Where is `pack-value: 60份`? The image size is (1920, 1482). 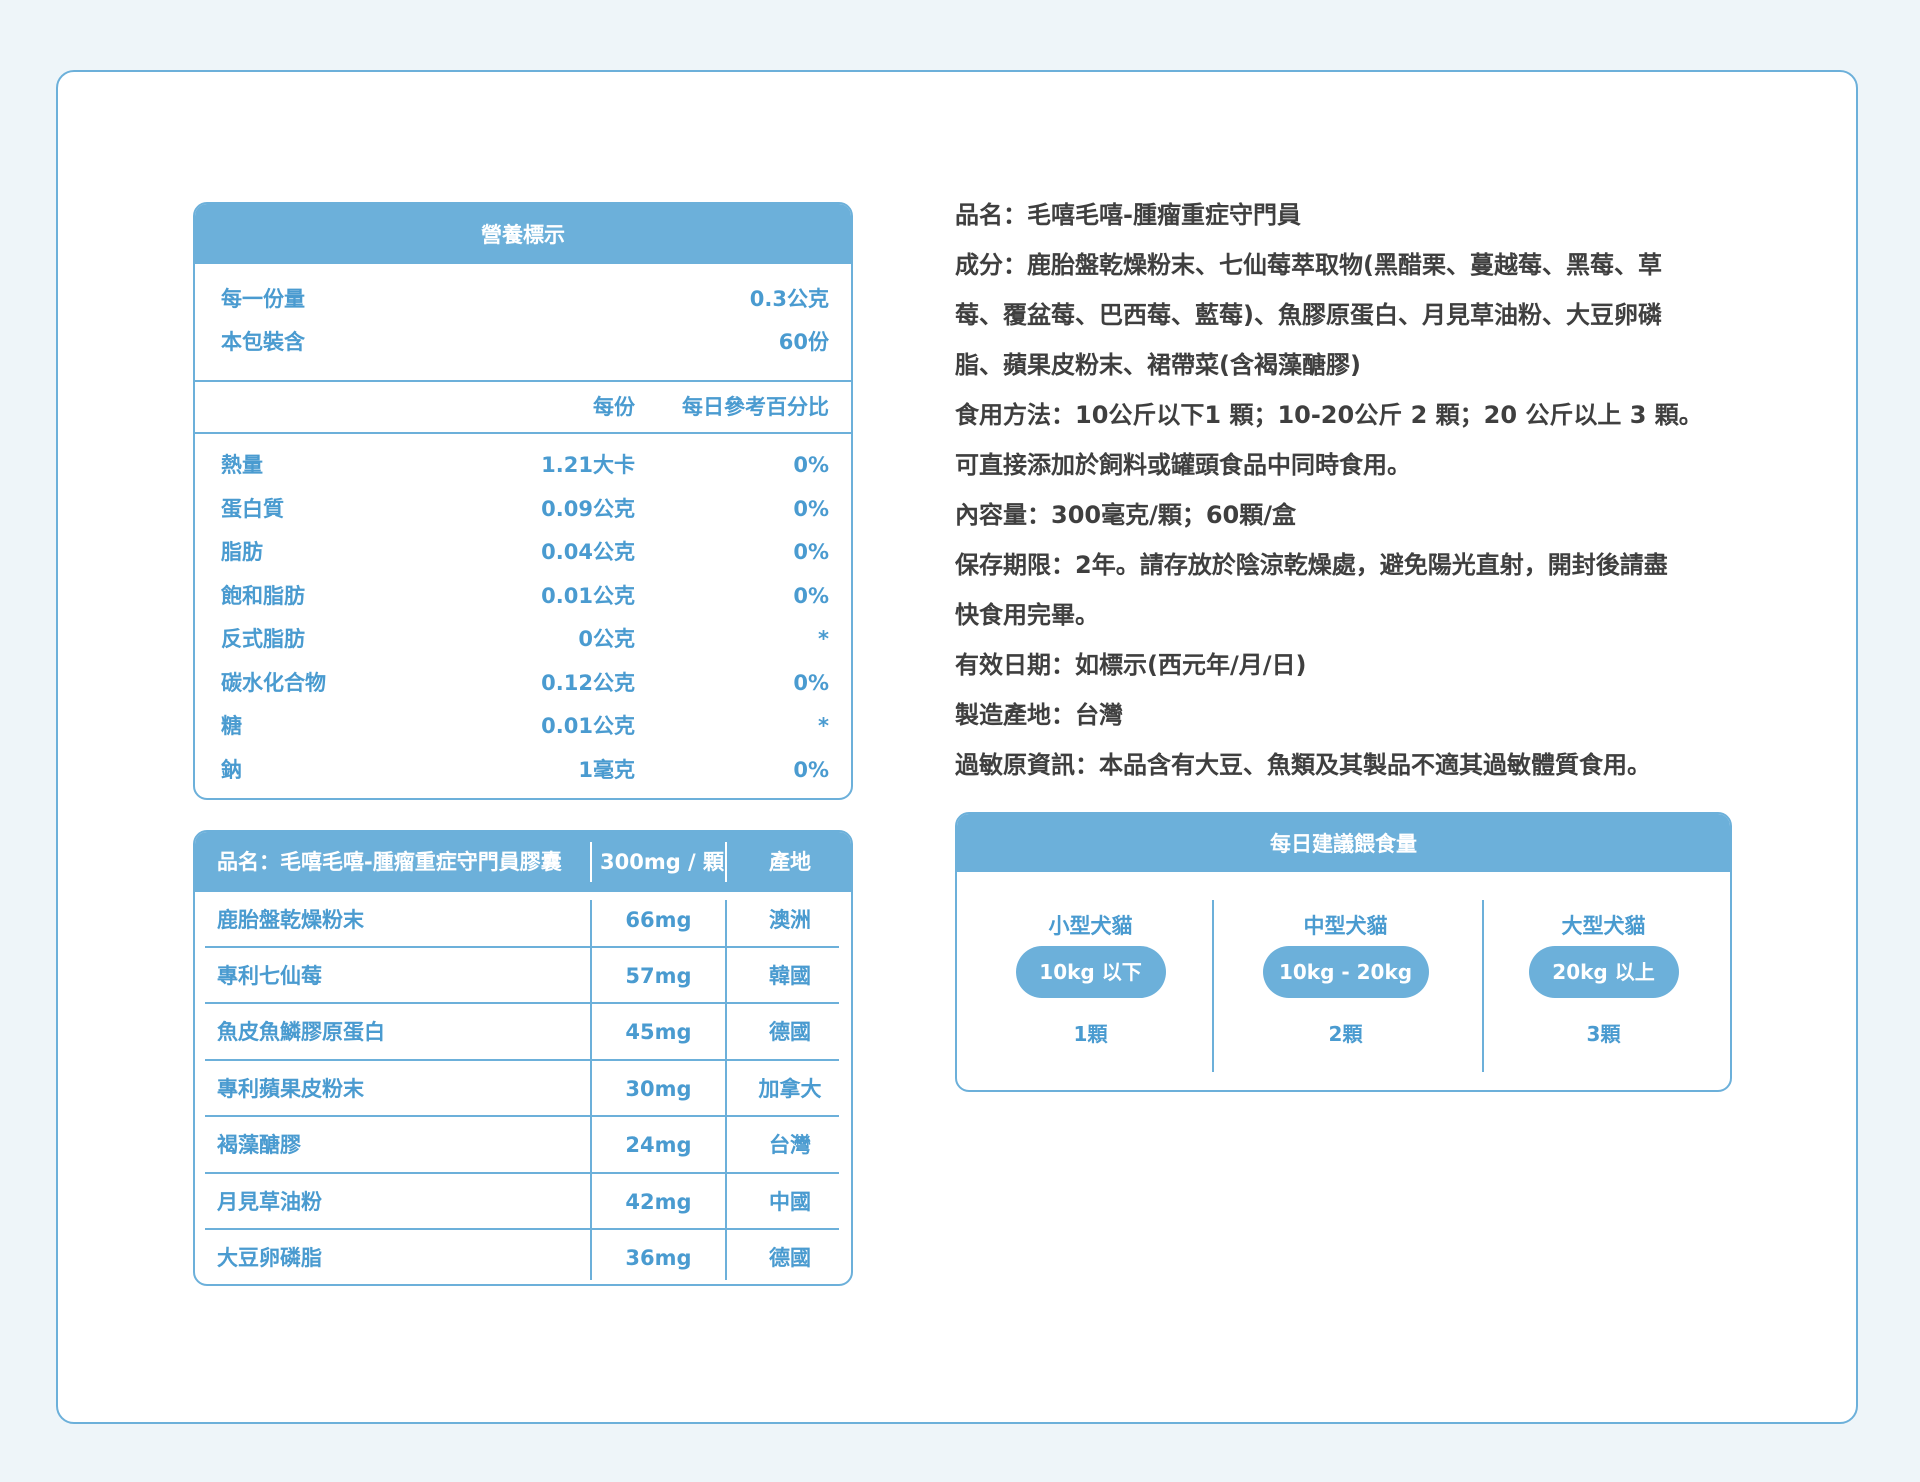
pack-value: 60份 is located at coordinates (803, 342).